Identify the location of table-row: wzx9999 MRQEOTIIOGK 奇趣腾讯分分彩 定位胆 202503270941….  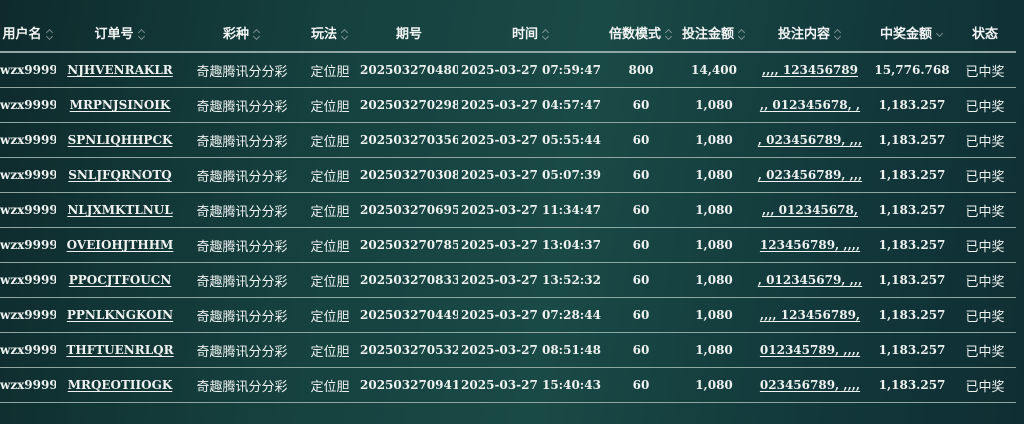
(508, 385).